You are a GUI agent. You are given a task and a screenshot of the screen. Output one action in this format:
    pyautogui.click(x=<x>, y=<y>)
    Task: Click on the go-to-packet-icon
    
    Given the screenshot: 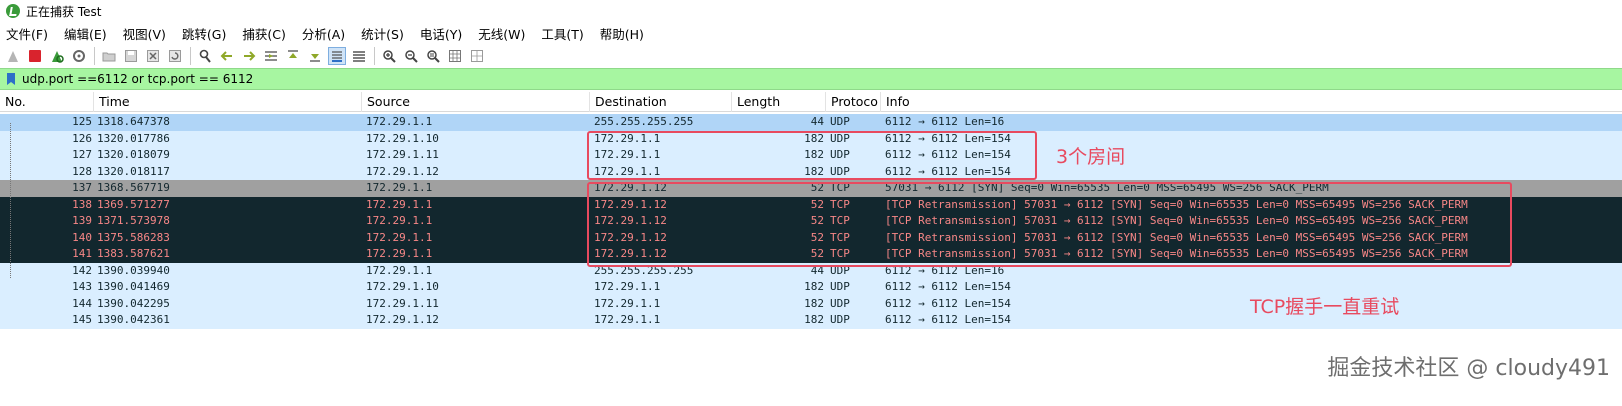 What is the action you would take?
    pyautogui.click(x=271, y=56)
    